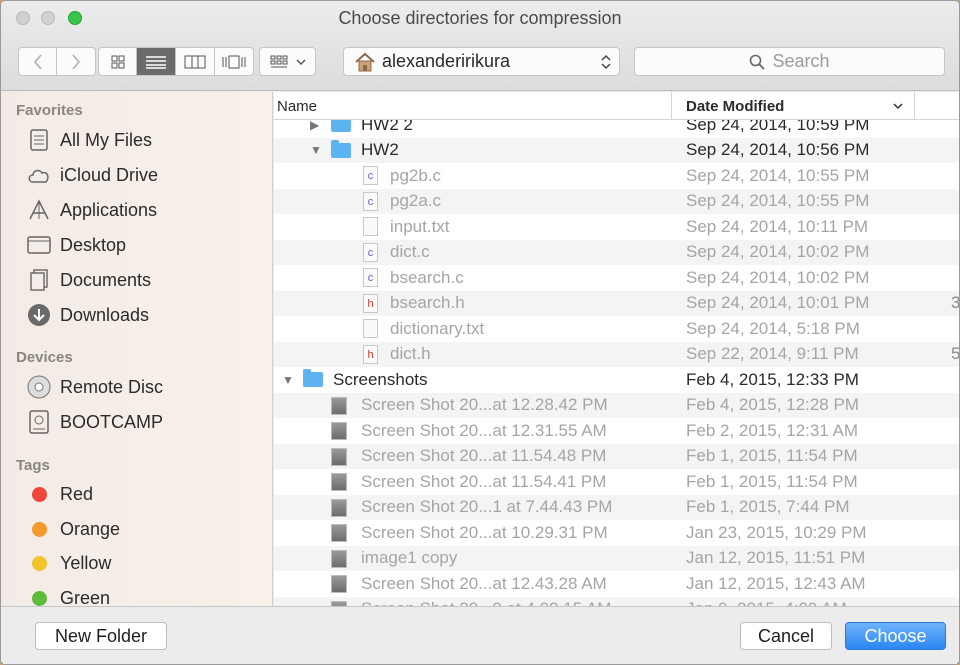  Describe the element at coordinates (234, 61) in the screenshot. I see `coverflow-view-button` at that location.